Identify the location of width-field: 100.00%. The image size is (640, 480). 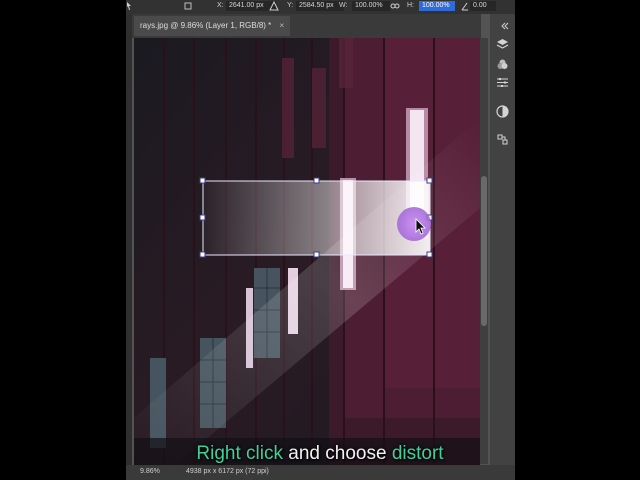
(371, 6).